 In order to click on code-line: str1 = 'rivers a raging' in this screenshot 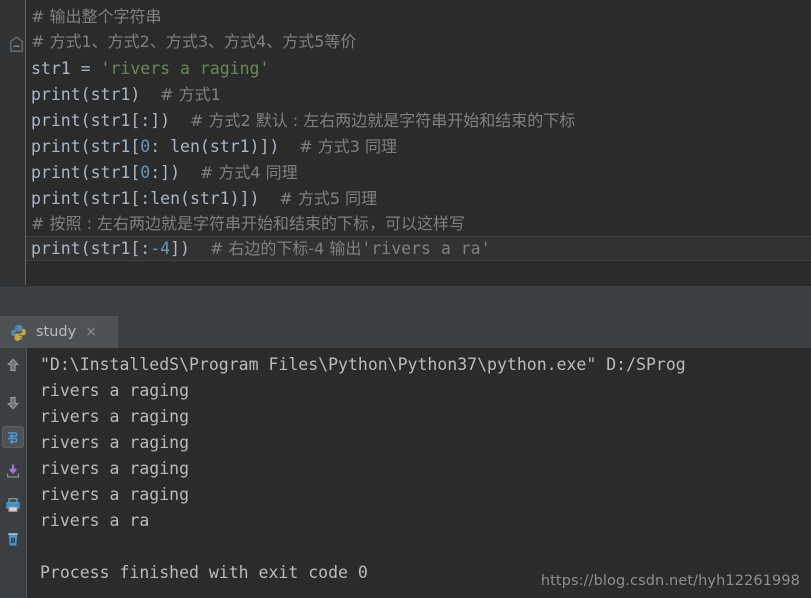, I will do `click(147, 68)`.